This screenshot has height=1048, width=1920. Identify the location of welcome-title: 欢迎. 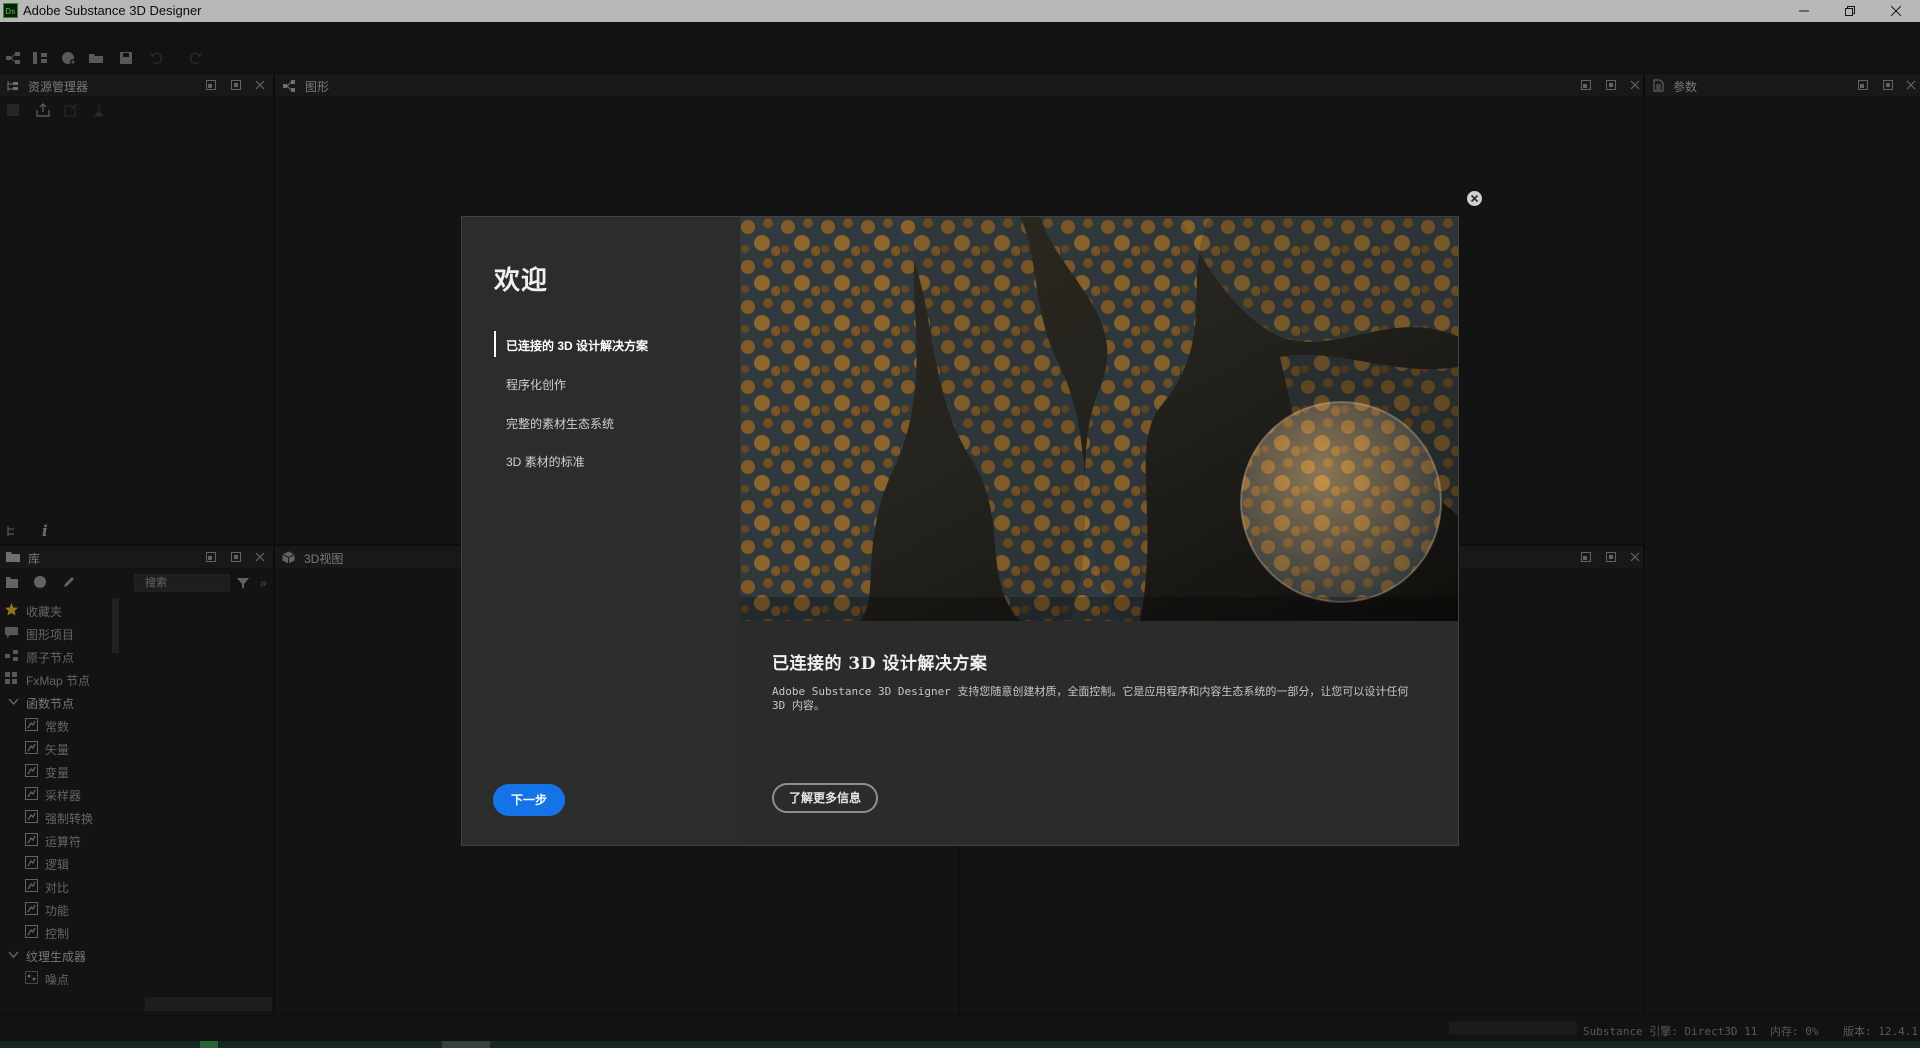
(521, 281).